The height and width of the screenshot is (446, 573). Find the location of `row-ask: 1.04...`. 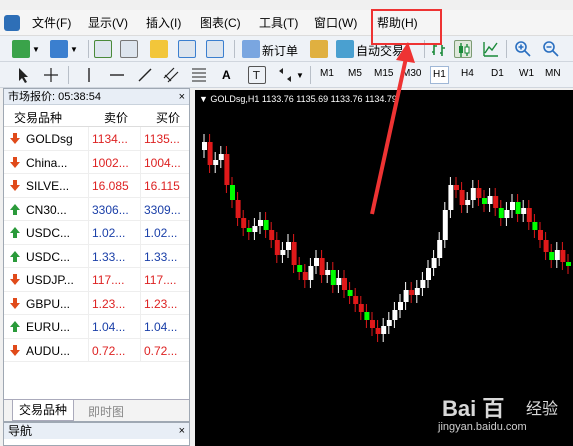

row-ask: 1.04... is located at coordinates (161, 327).